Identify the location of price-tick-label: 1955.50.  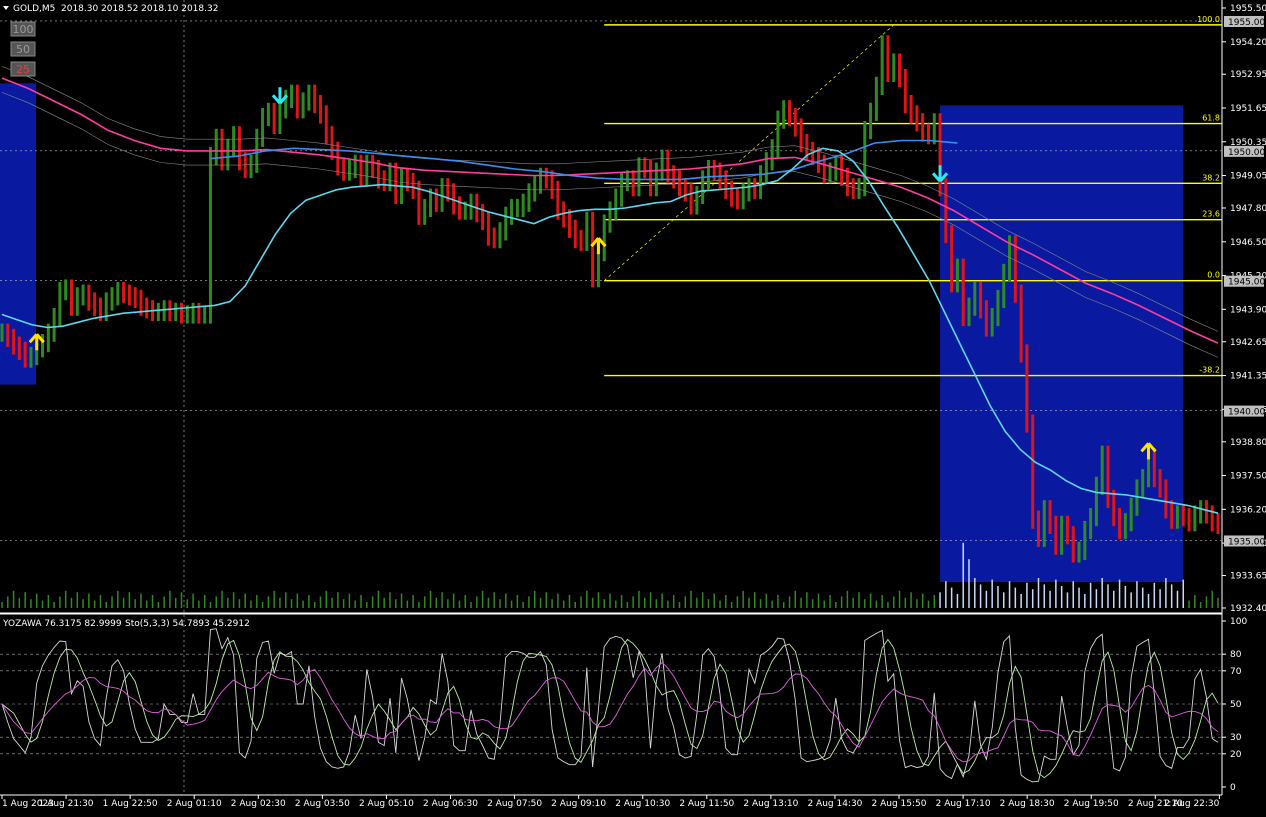
(1248, 9).